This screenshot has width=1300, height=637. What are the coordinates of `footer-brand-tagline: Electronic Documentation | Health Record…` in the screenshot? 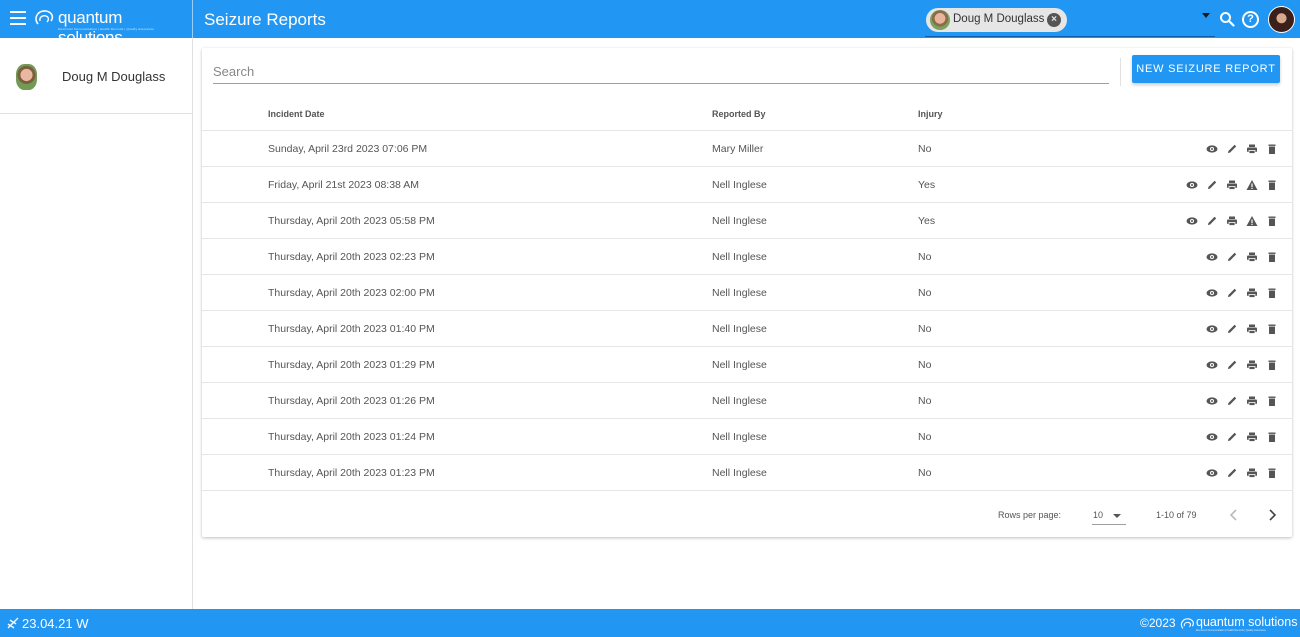 It's located at (1231, 630).